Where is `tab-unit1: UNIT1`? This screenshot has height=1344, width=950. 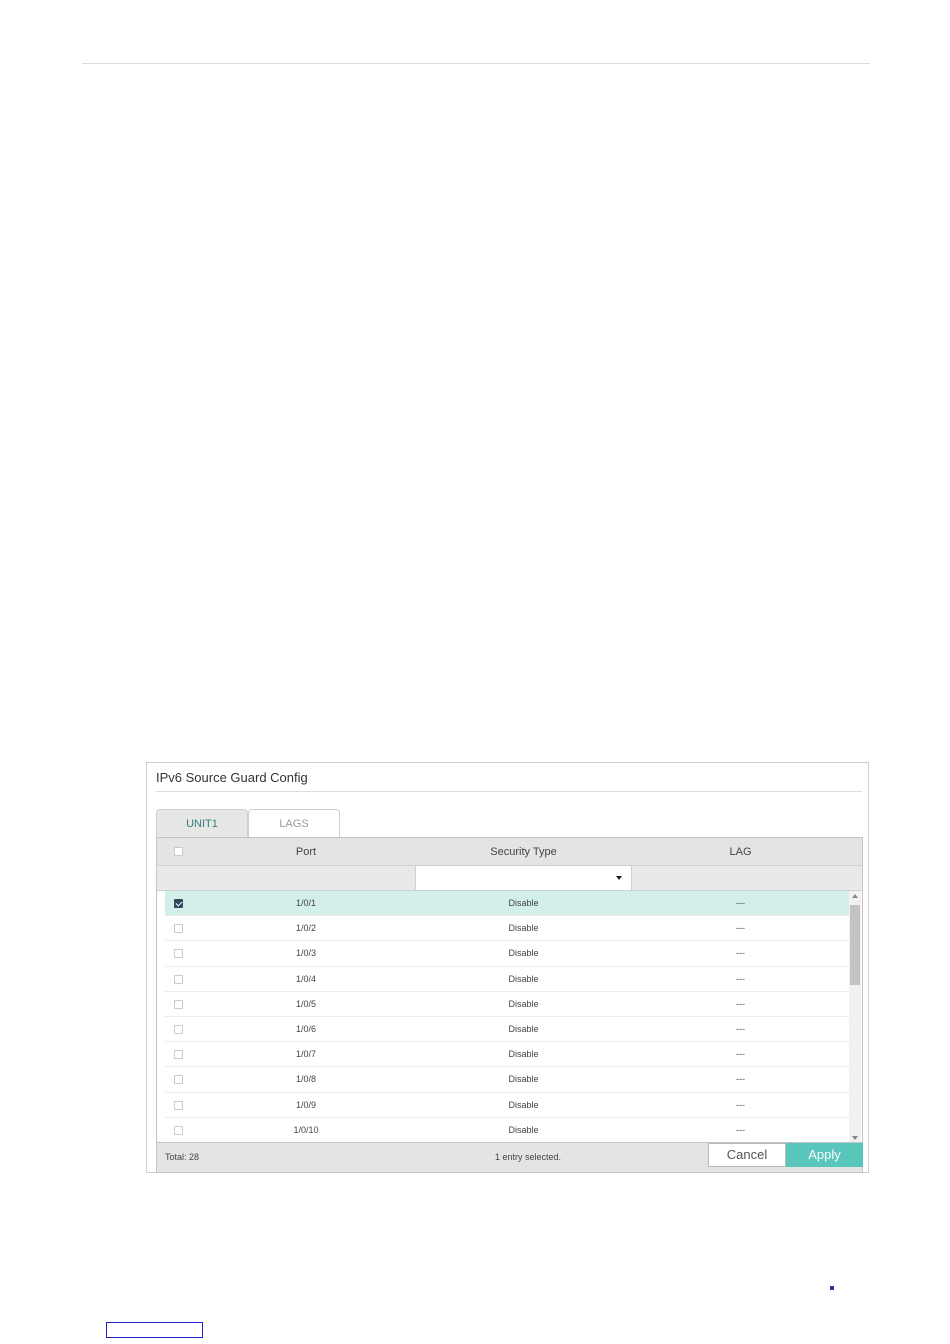 tab-unit1: UNIT1 is located at coordinates (202, 823).